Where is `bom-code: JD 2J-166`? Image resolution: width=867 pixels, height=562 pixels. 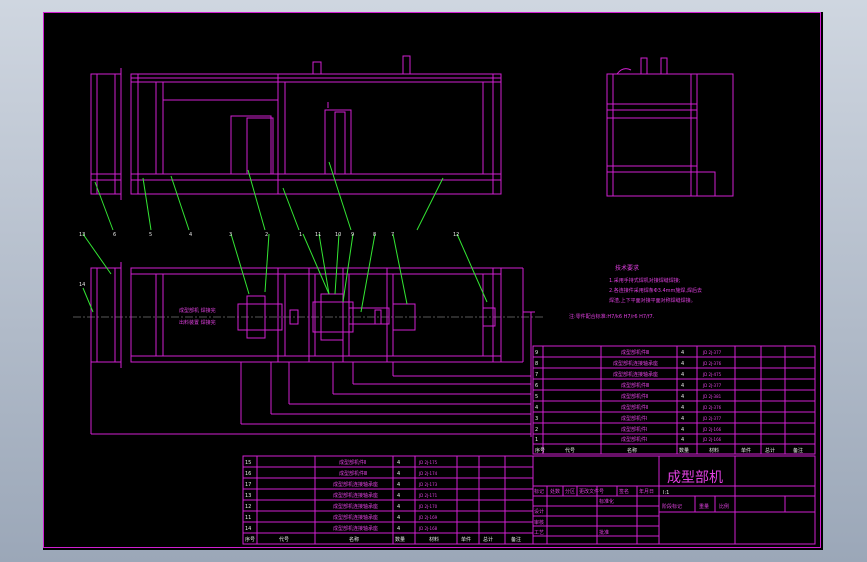
bom-code: JD 2J-166 is located at coordinates (712, 439).